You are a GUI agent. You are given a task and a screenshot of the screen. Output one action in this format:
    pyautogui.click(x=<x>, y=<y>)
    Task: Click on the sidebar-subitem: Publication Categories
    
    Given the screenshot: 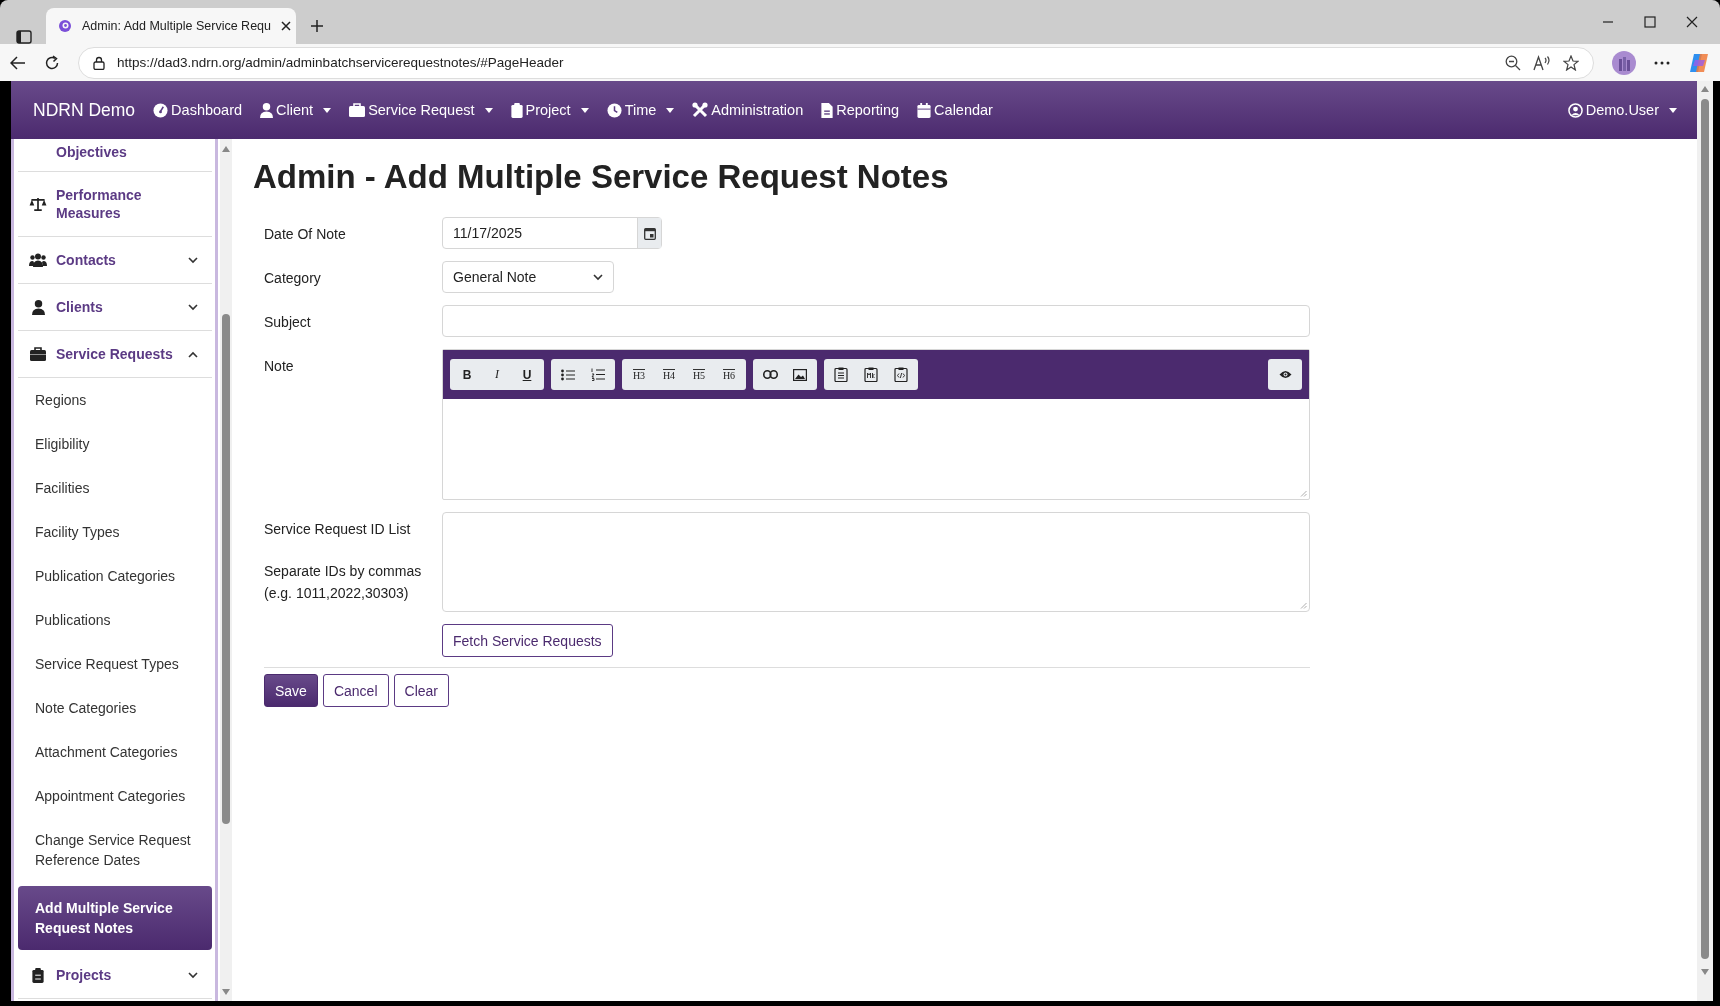 What is the action you would take?
    pyautogui.click(x=115, y=576)
    